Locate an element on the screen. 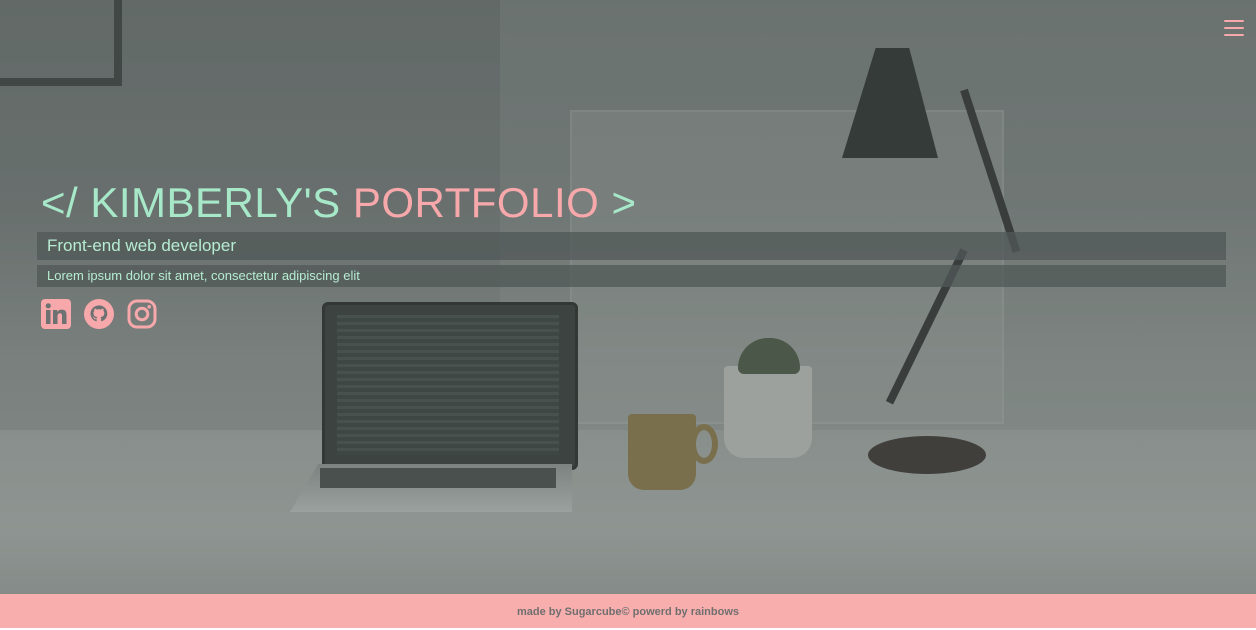 The width and height of the screenshot is (1256, 630). title-suffix: > is located at coordinates (624, 202).